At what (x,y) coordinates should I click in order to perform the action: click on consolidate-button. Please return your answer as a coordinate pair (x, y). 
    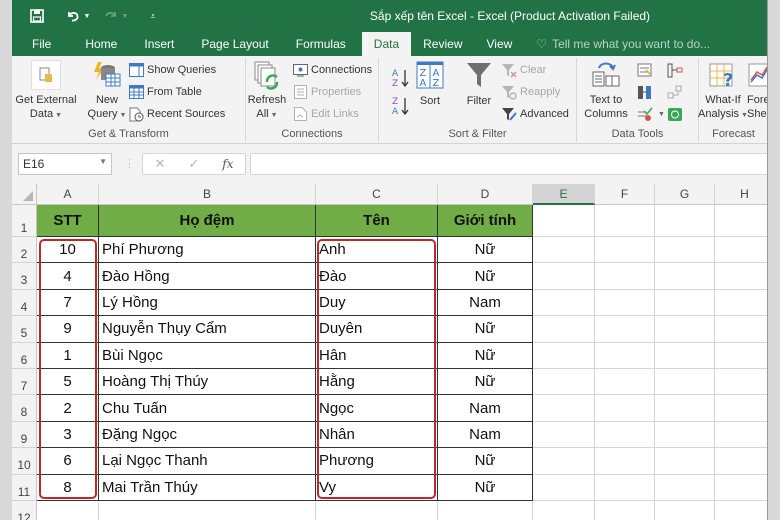
    Looking at the image, I should click on (676, 70).